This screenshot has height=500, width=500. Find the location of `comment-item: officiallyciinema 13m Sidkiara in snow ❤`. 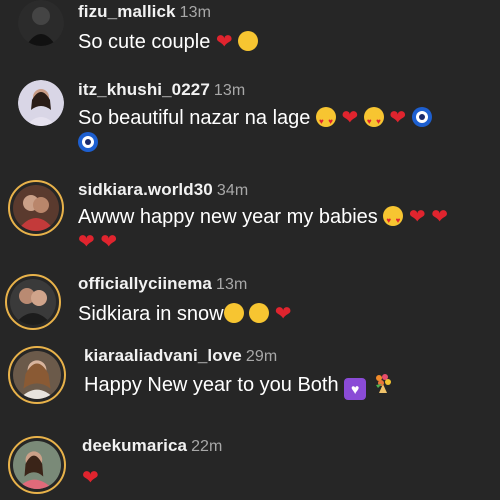

comment-item: officiallyciinema 13m Sidkiara in snow ❤ is located at coordinates (250, 303).